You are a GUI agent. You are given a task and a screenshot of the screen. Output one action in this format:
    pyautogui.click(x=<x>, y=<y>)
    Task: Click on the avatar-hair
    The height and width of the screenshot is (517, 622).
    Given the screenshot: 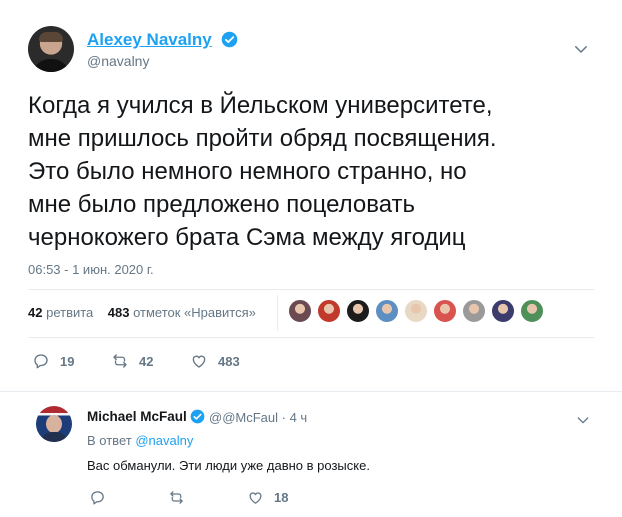 What is the action you would take?
    pyautogui.click(x=51, y=37)
    